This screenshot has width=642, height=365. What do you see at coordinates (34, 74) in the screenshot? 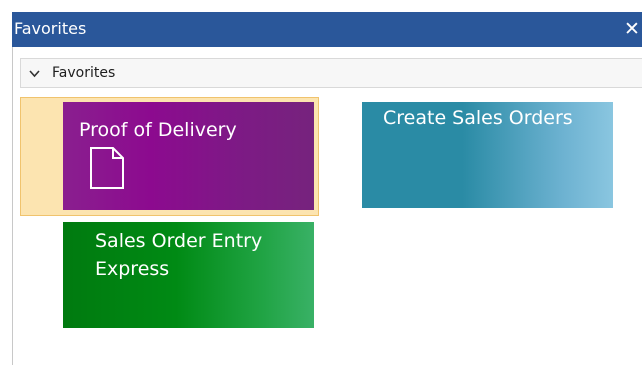
I see `chevron-down-icon` at bounding box center [34, 74].